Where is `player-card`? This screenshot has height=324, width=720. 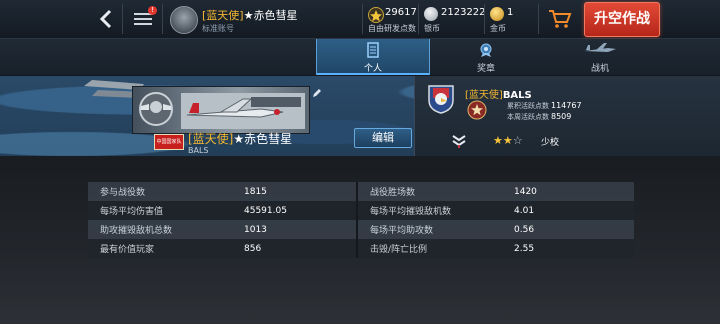
player-card is located at coordinates (221, 110).